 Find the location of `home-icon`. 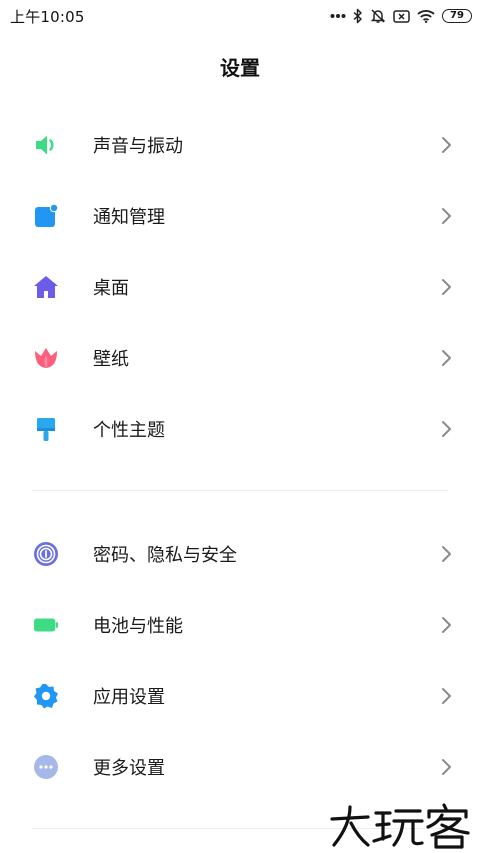

home-icon is located at coordinates (46, 287).